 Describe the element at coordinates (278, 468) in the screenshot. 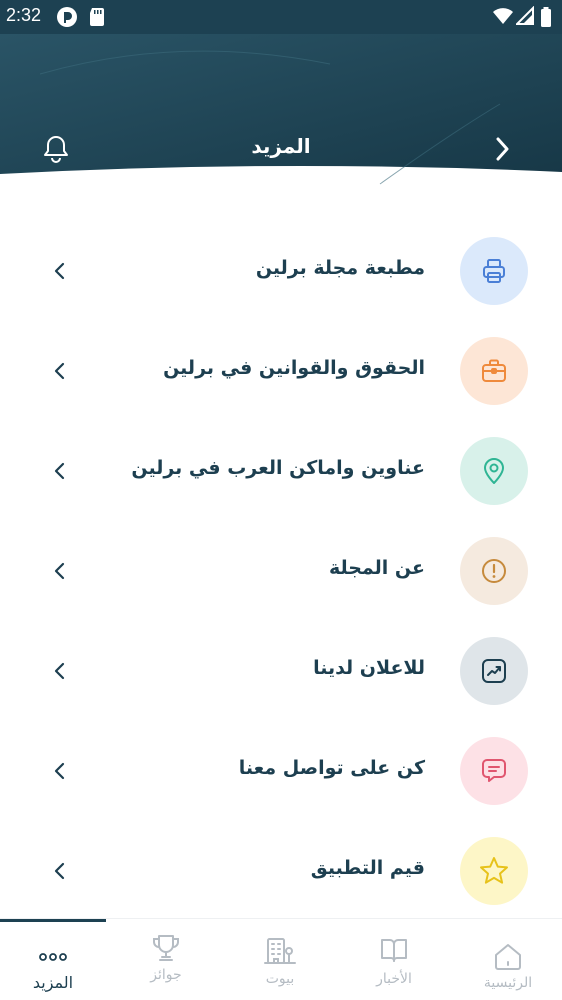

I see `menu-item-label: عناوين واماكن العرب في برلين` at that location.